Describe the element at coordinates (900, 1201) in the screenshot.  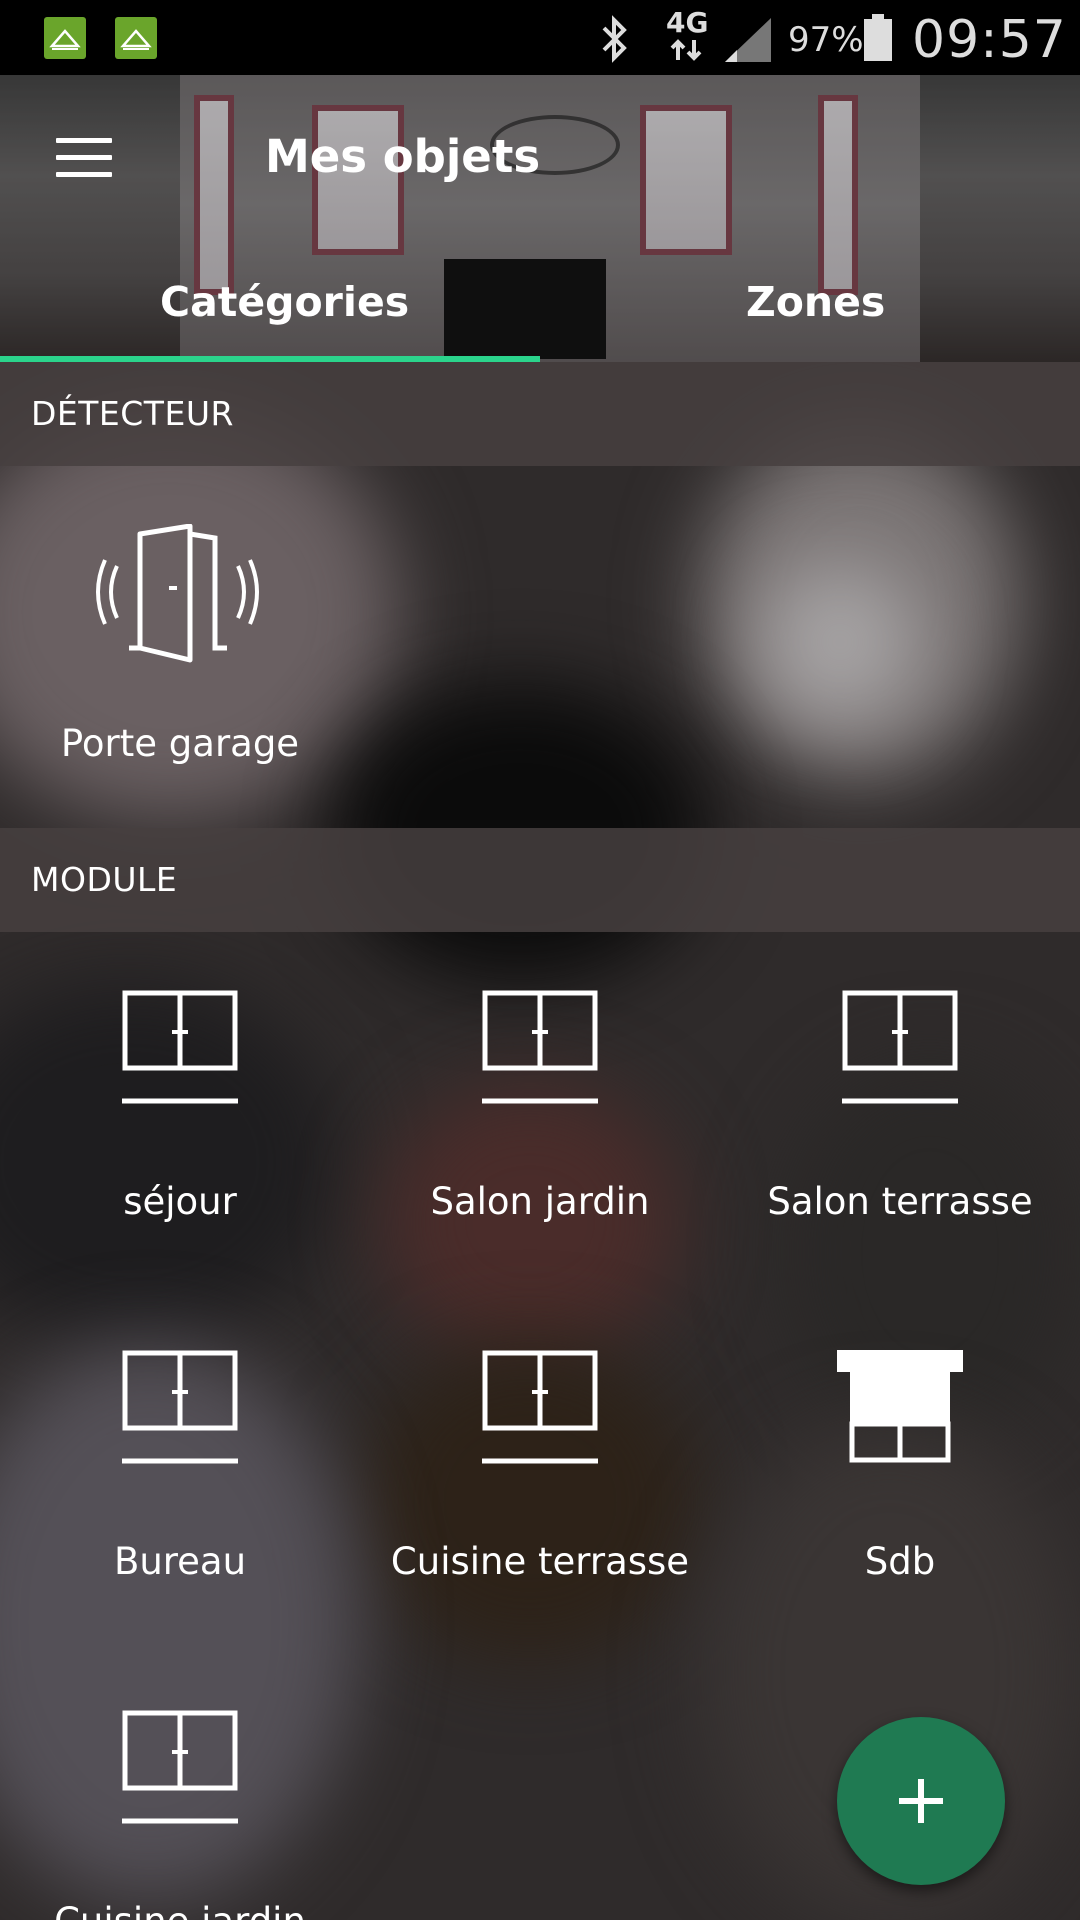
I see `object-label: Salon terrasse` at that location.